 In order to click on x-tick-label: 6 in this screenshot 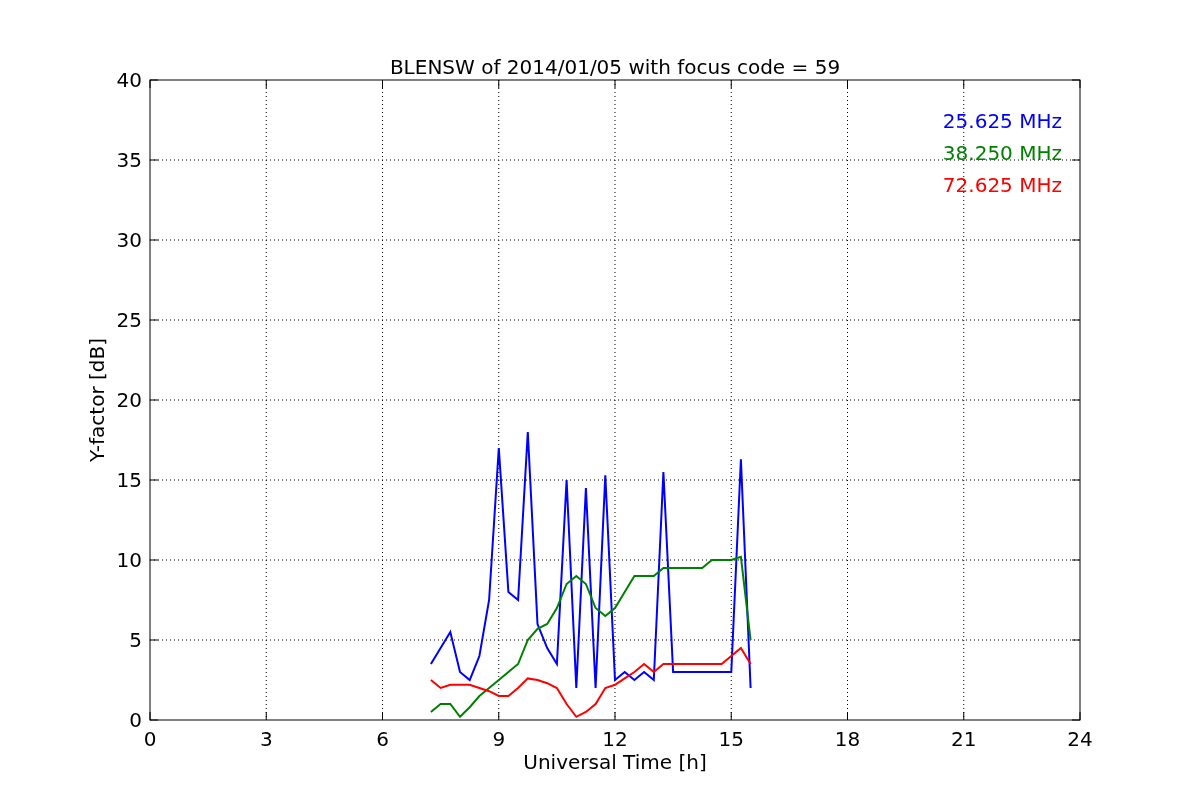, I will do `click(382, 739)`.